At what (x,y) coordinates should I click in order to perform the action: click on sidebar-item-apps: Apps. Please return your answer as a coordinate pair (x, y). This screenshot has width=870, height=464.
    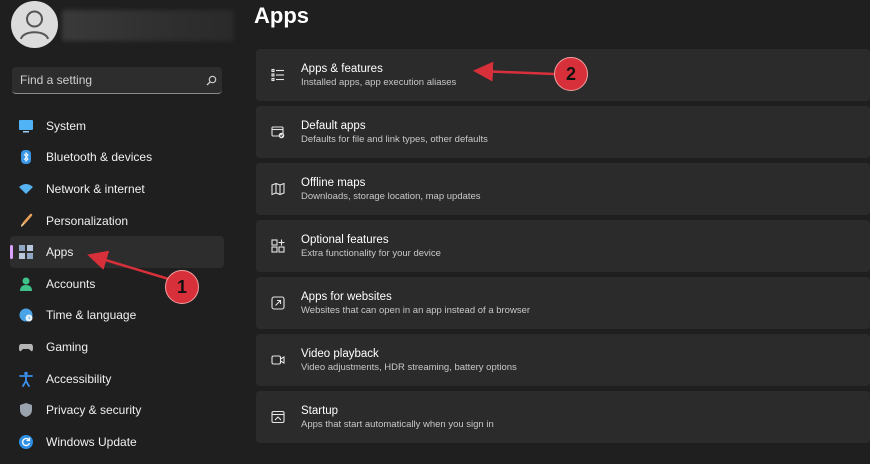
    Looking at the image, I should click on (117, 252).